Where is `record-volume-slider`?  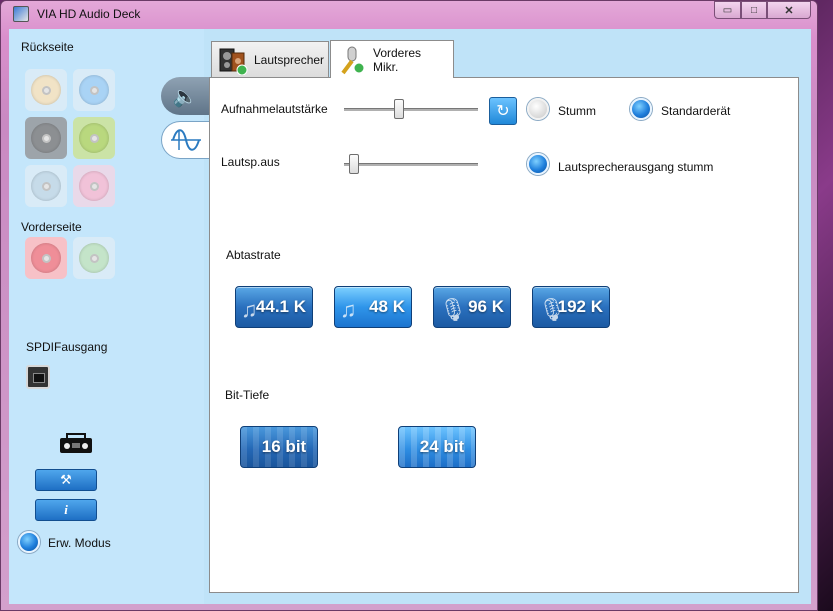 record-volume-slider is located at coordinates (411, 110).